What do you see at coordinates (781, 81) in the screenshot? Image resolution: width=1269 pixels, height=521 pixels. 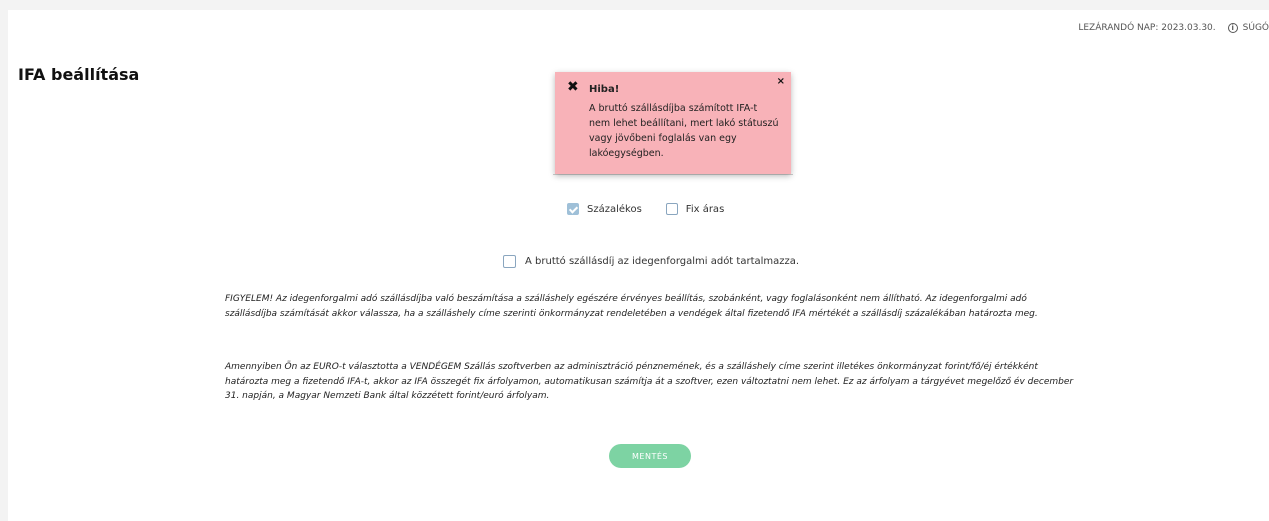 I see `toast-close-icon: ×` at bounding box center [781, 81].